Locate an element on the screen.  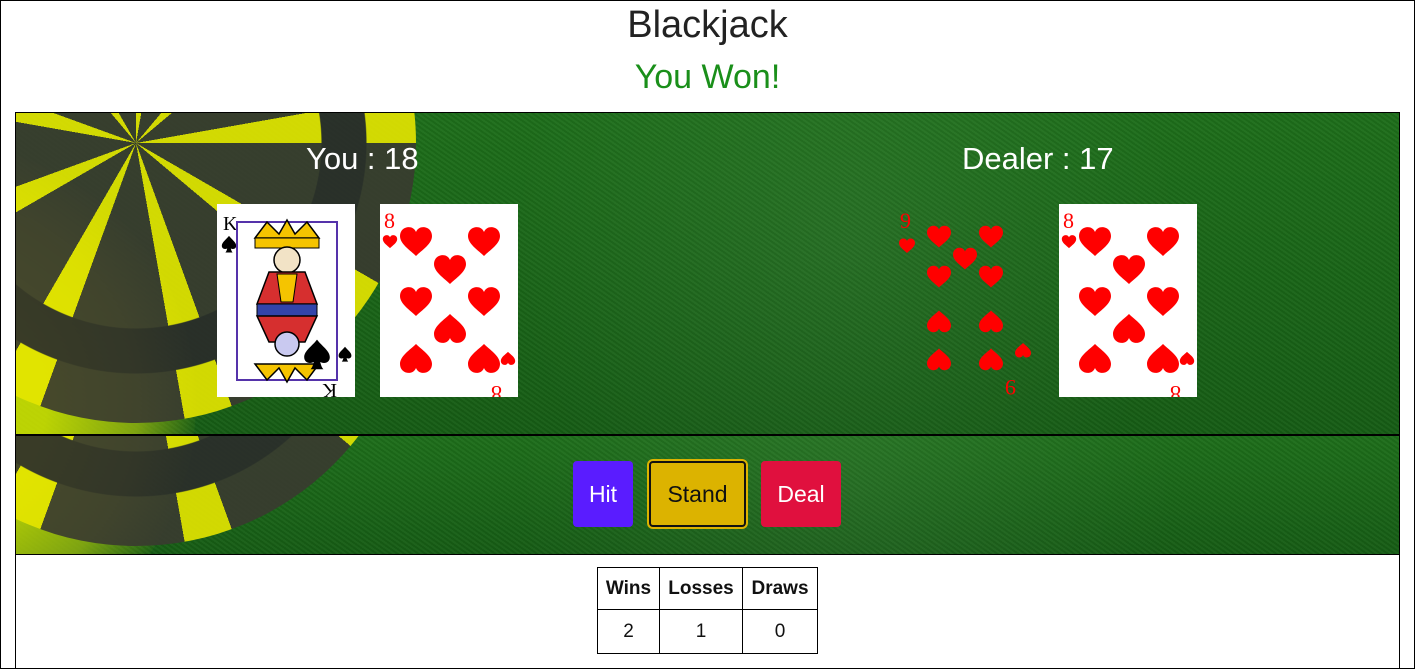
dealer-card-eight-hearts: 8 8 is located at coordinates (1128, 300).